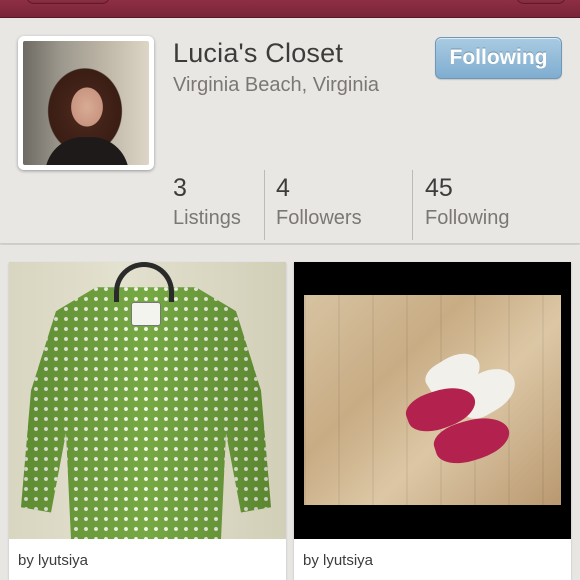 The height and width of the screenshot is (580, 580). What do you see at coordinates (319, 218) in the screenshot?
I see `stat-followers-label: Followers` at bounding box center [319, 218].